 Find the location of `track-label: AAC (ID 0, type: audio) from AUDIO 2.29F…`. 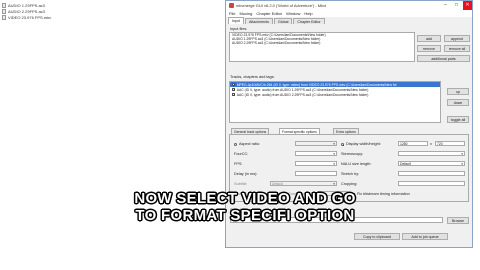

track-label: AAC (ID 0, type: audio) from AUDIO 2.29F… is located at coordinates (302, 94).